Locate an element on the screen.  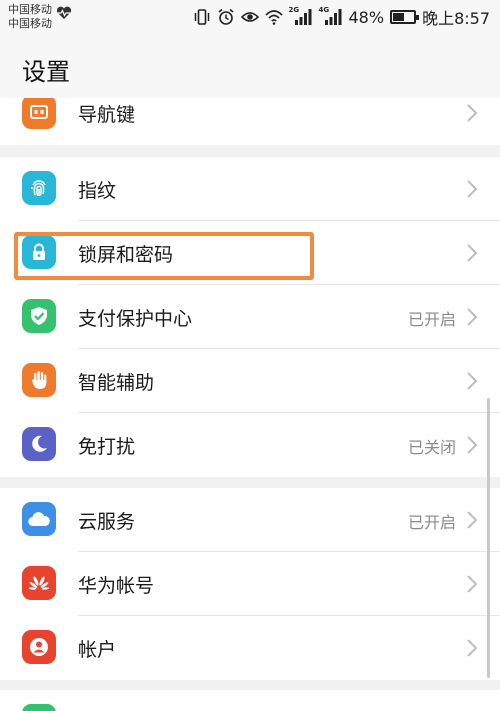
shield-check-icon is located at coordinates (39, 316).